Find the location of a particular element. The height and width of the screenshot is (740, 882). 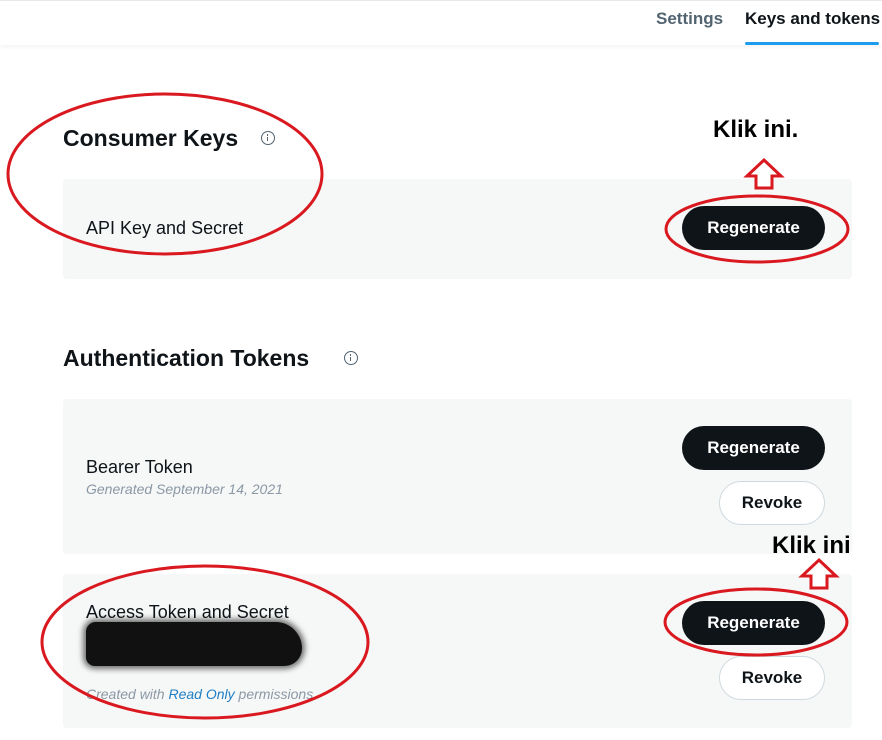

access-token-label: Access Token and Secret is located at coordinates (187, 612).